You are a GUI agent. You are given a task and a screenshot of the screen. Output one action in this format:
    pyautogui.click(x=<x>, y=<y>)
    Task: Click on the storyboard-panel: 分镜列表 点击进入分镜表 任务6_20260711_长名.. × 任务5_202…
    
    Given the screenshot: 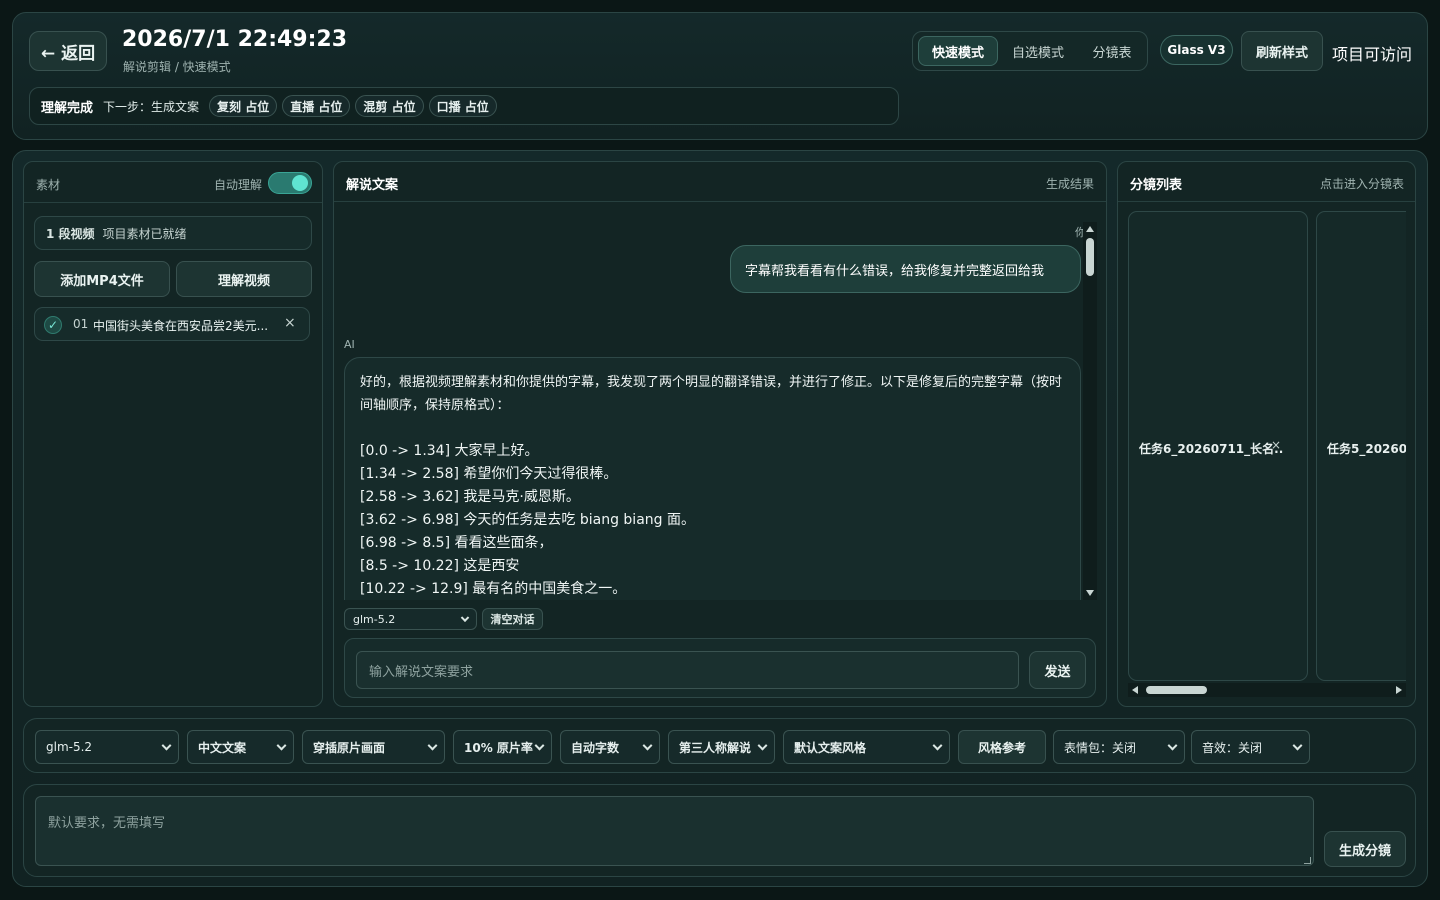 What is the action you would take?
    pyautogui.click(x=1266, y=434)
    